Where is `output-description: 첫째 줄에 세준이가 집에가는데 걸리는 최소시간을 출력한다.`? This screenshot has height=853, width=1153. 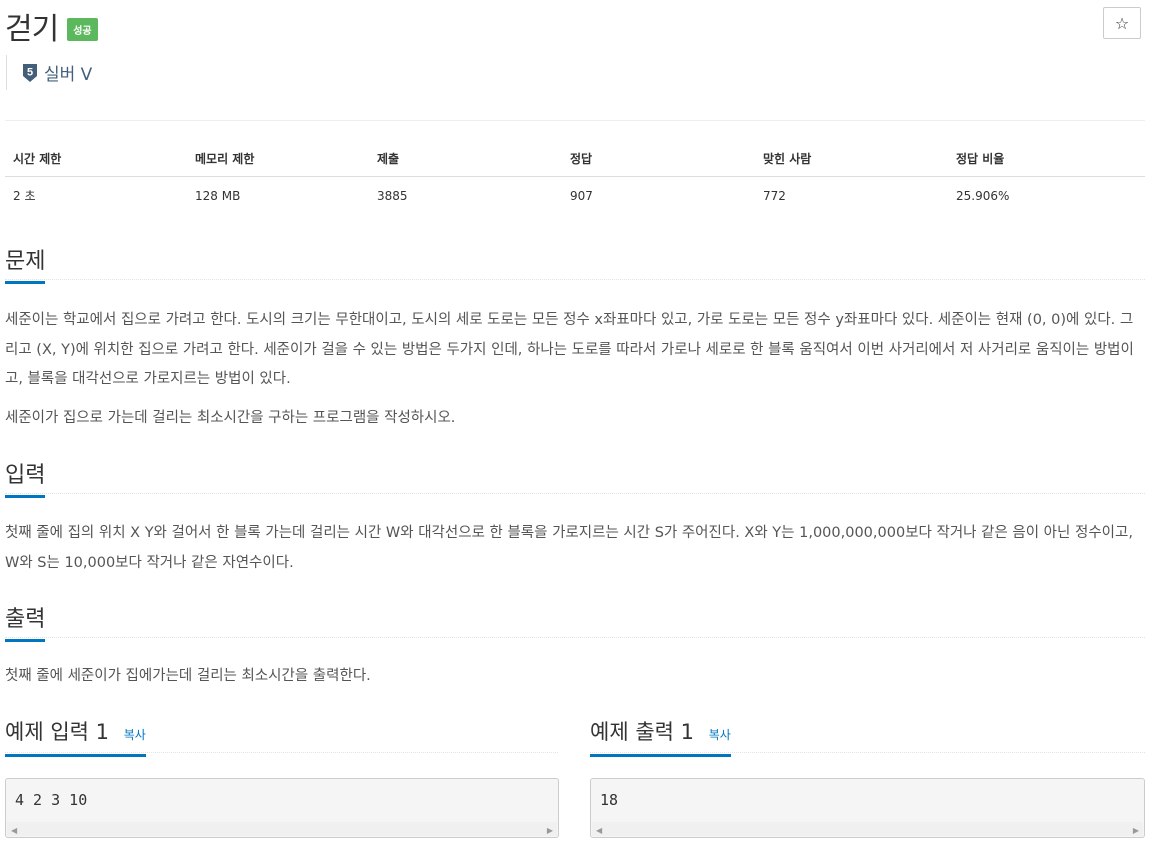 output-description: 첫째 줄에 세준이가 집에가는데 걸리는 최소시간을 출력한다. is located at coordinates (188, 676).